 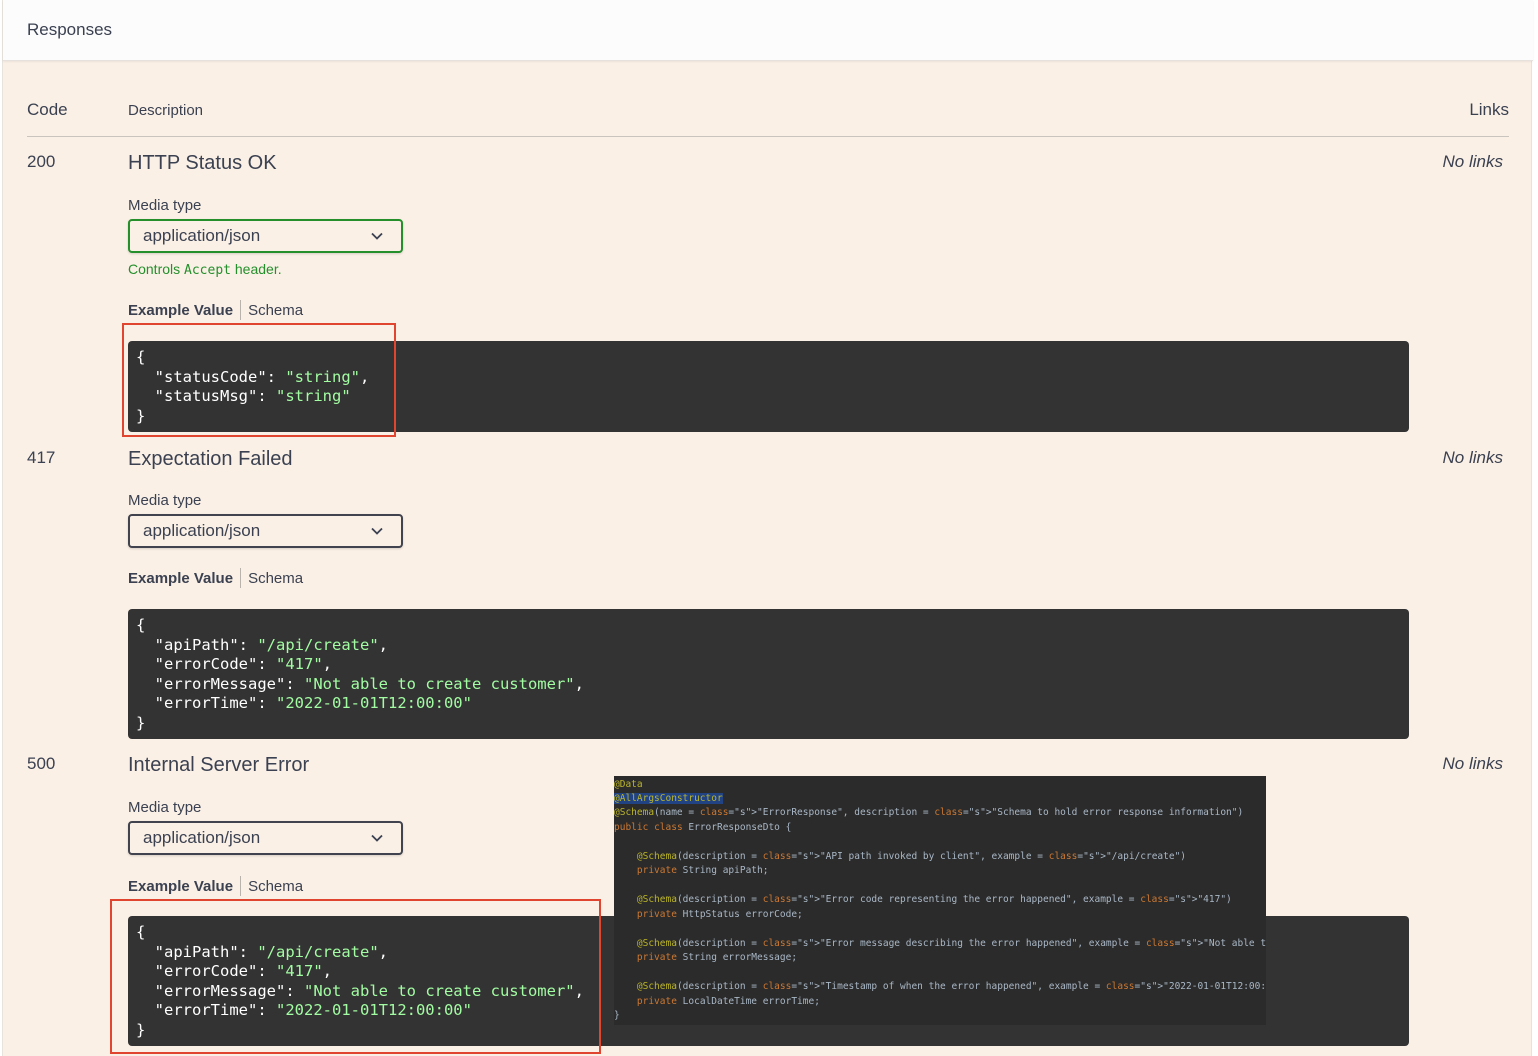 What do you see at coordinates (719, 914) in the screenshot?
I see `code-line: private HttpStatus errorCode;` at bounding box center [719, 914].